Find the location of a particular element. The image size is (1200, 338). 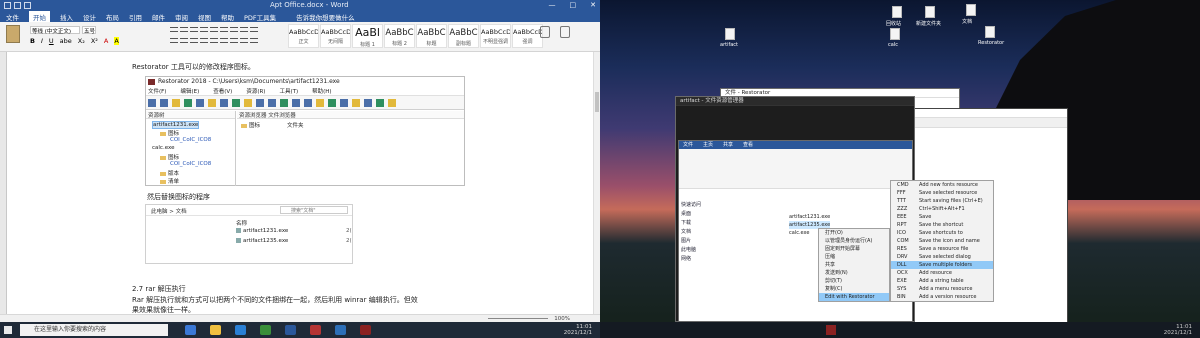

font-name-select: 等线 (中文正文) is located at coordinates (55, 30).